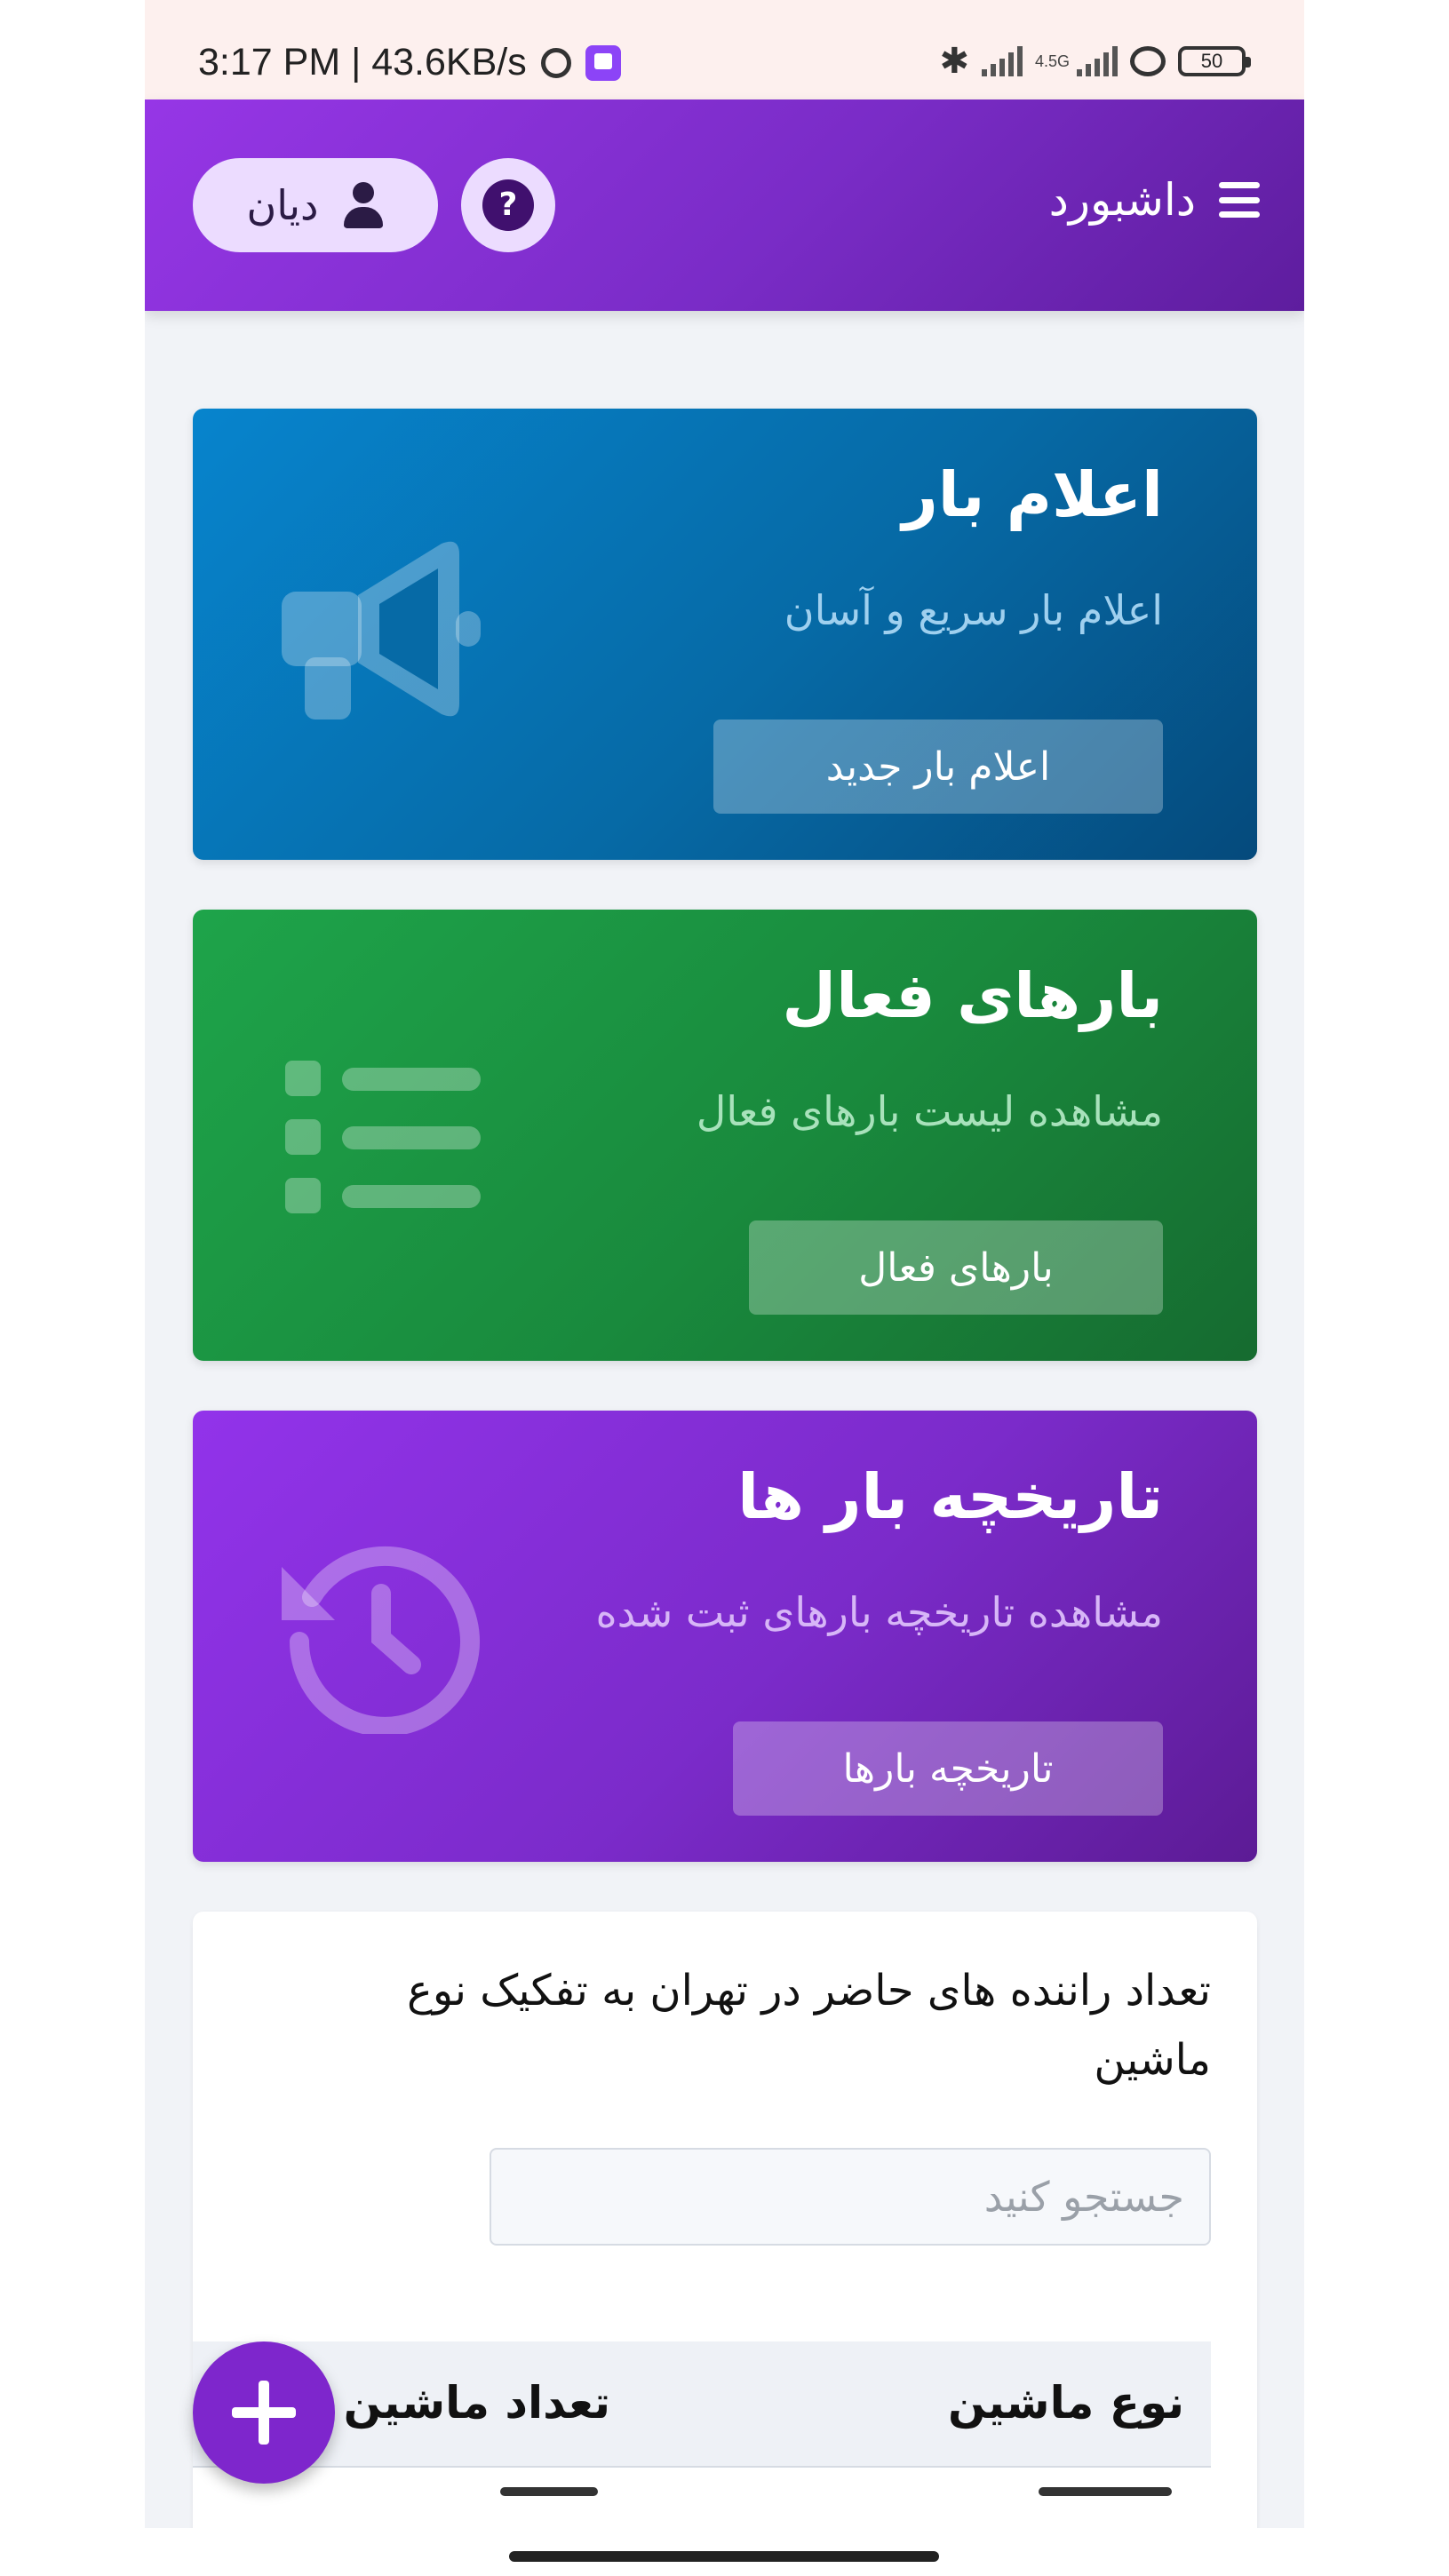 The image size is (1449, 2576). What do you see at coordinates (1148, 61) in the screenshot?
I see `link-icon` at bounding box center [1148, 61].